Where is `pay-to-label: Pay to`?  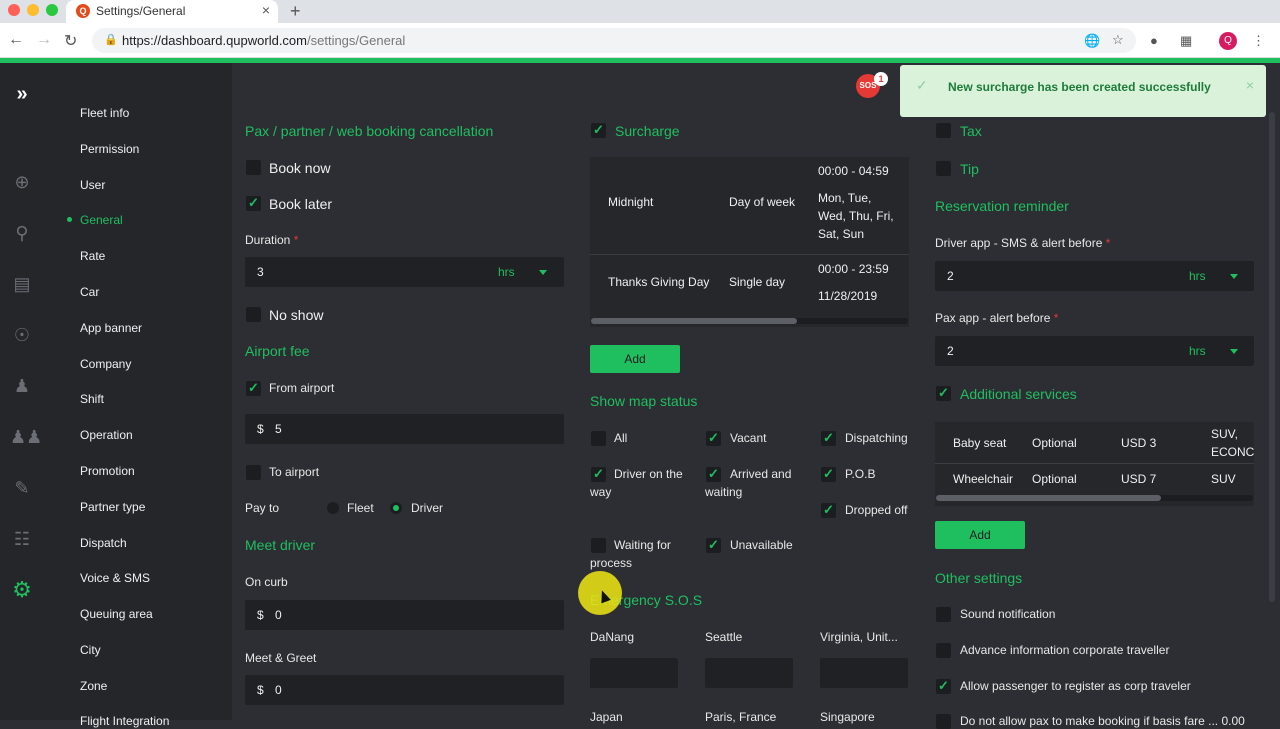 pay-to-label: Pay to is located at coordinates (262, 508).